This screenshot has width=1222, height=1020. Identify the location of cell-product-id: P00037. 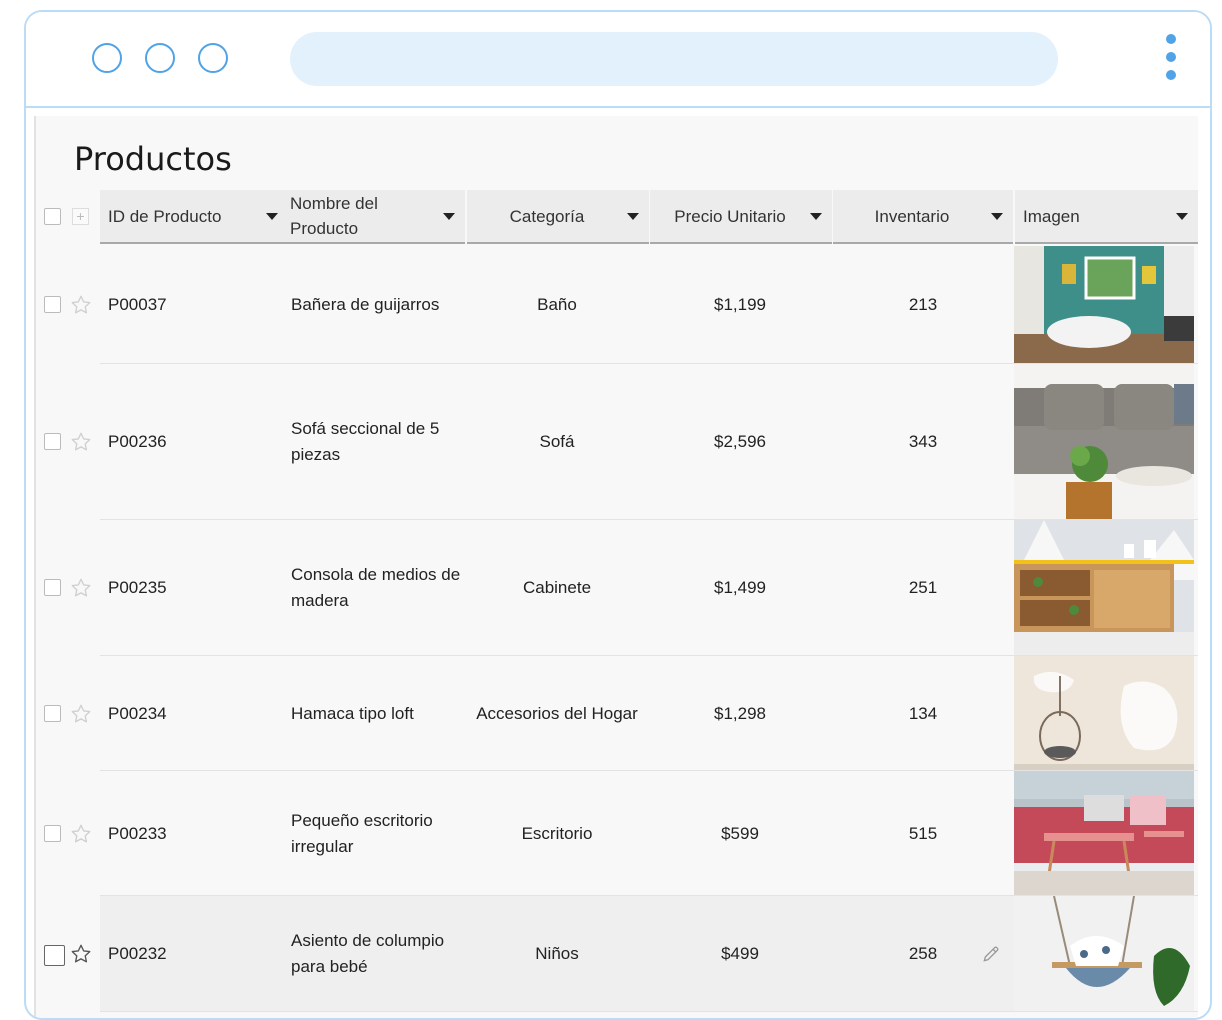
(137, 304).